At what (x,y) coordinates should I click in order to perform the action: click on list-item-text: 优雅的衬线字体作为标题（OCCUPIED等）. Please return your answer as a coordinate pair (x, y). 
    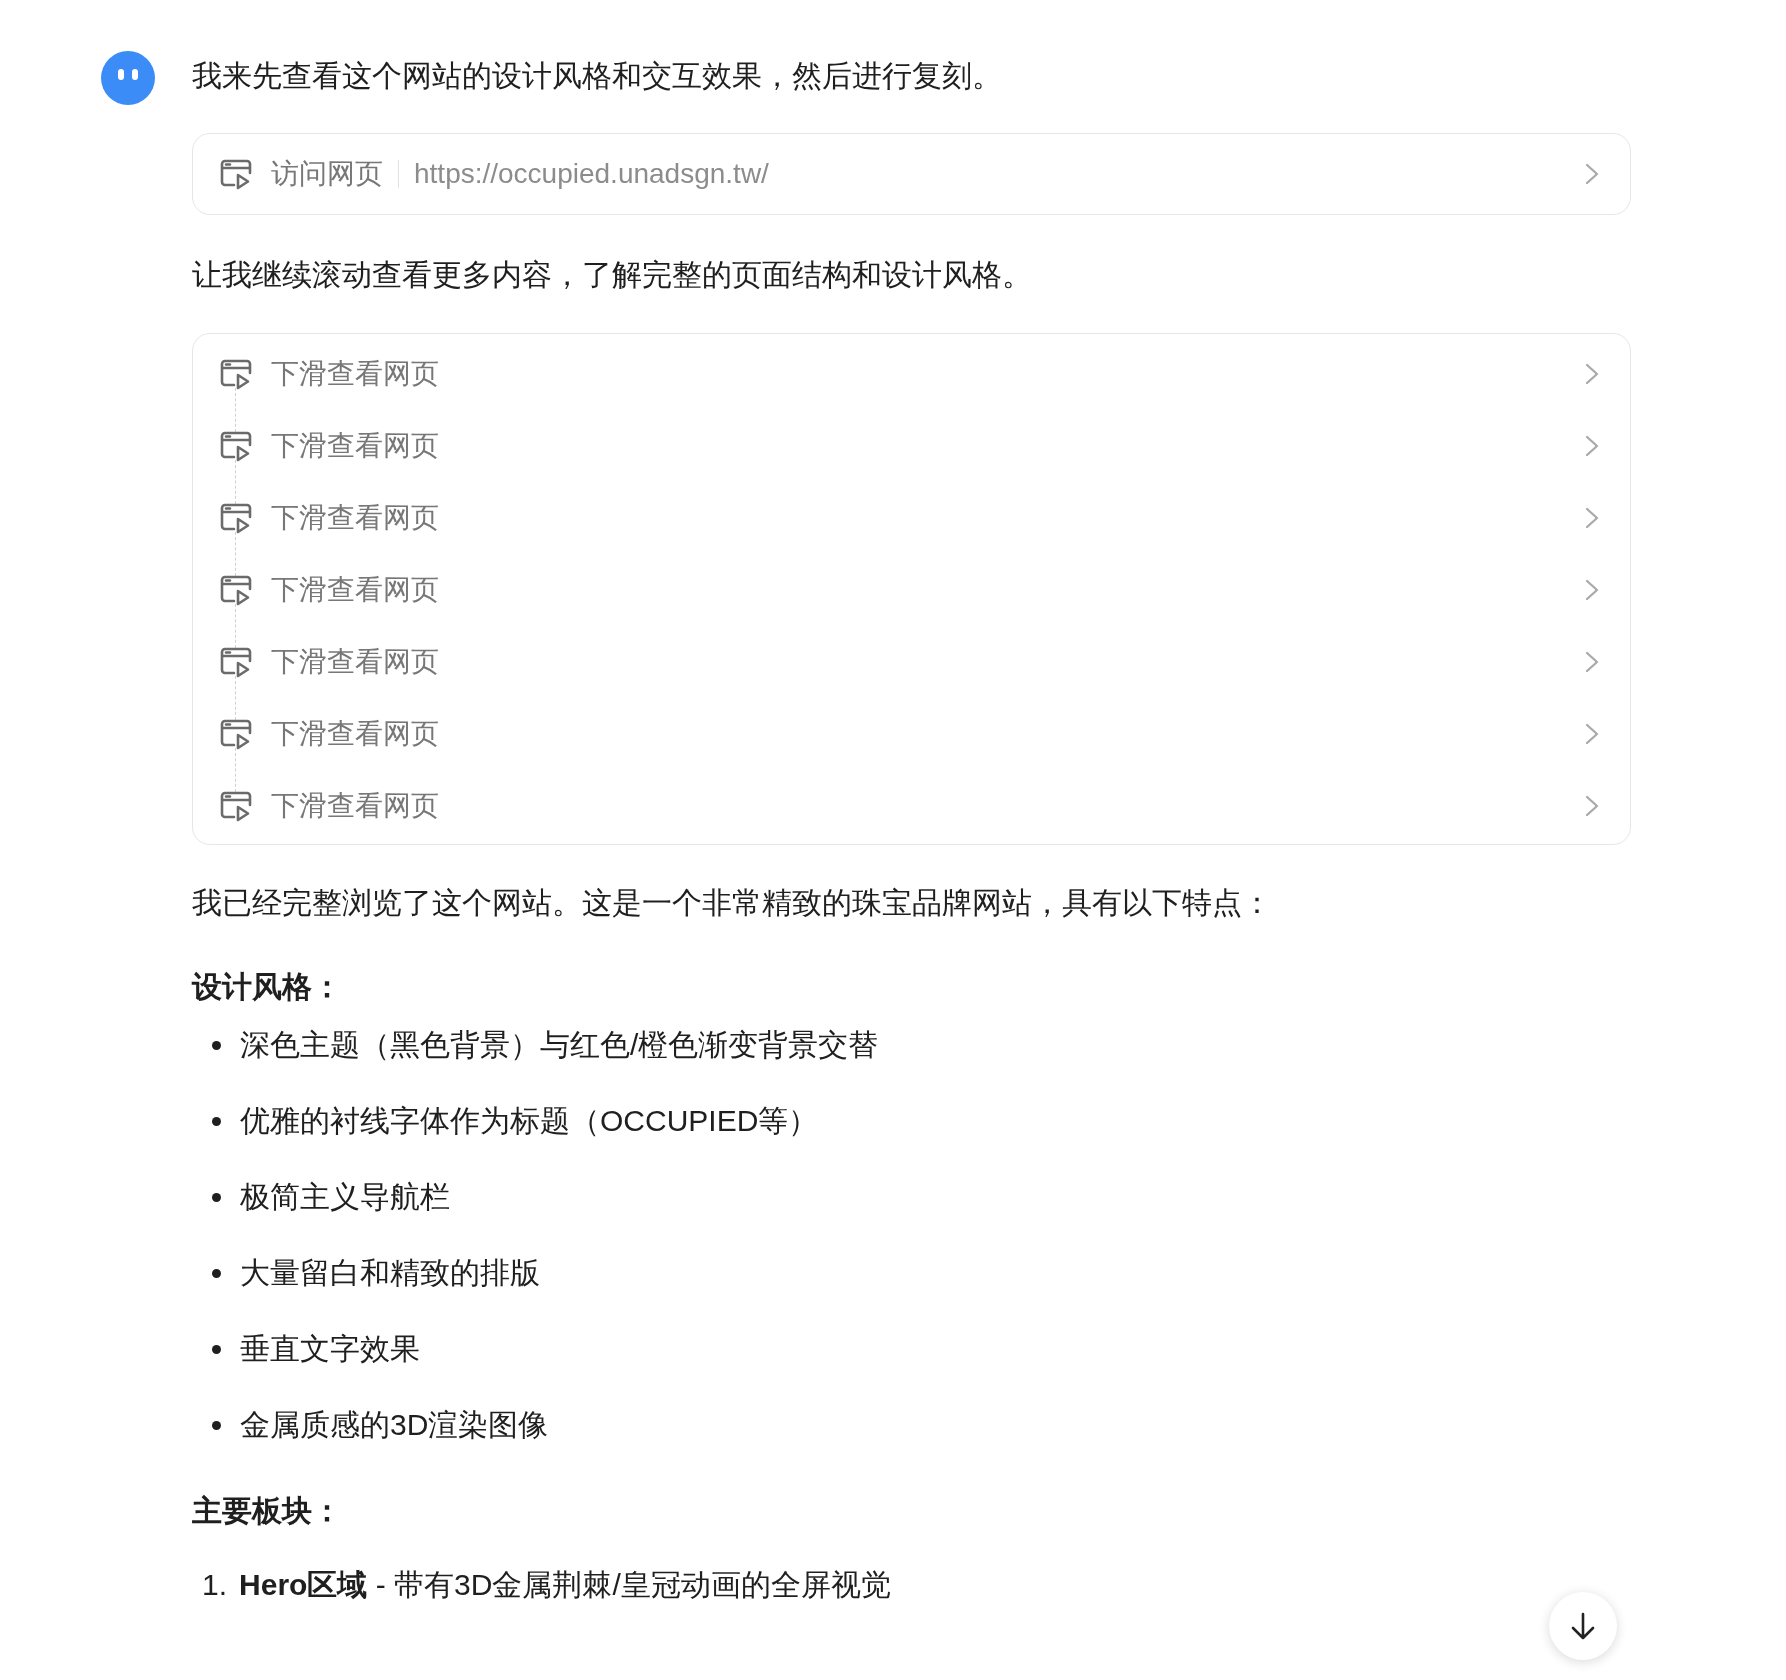
    Looking at the image, I should click on (529, 1121).